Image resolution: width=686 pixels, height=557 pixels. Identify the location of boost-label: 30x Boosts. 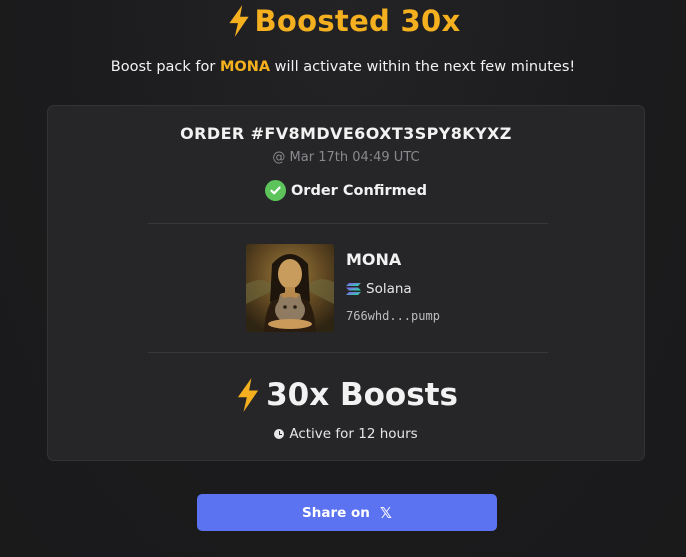
(362, 395).